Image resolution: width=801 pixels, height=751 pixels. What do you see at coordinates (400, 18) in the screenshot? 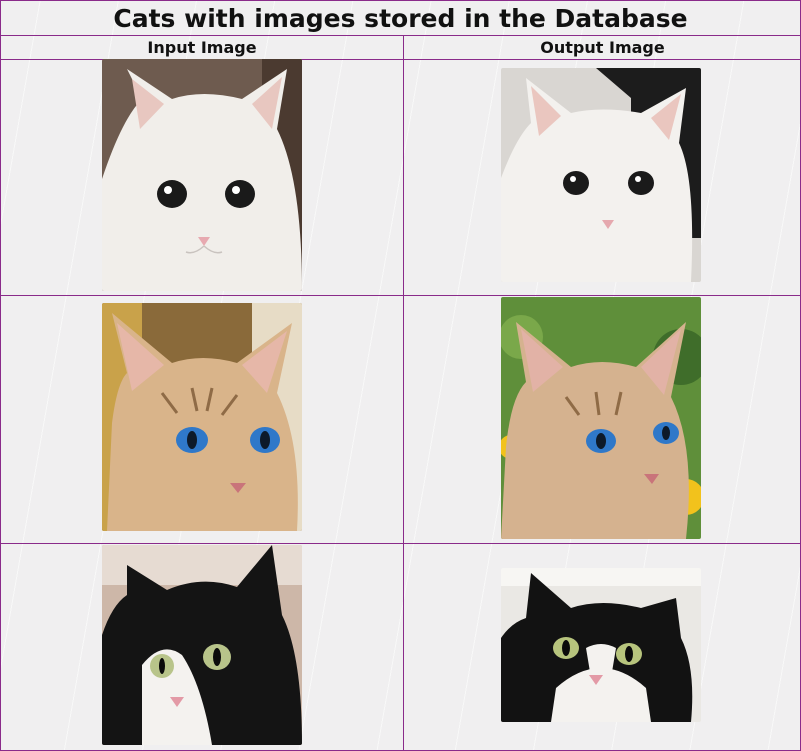
I see `page-title: Cats with images stored in the Database` at bounding box center [400, 18].